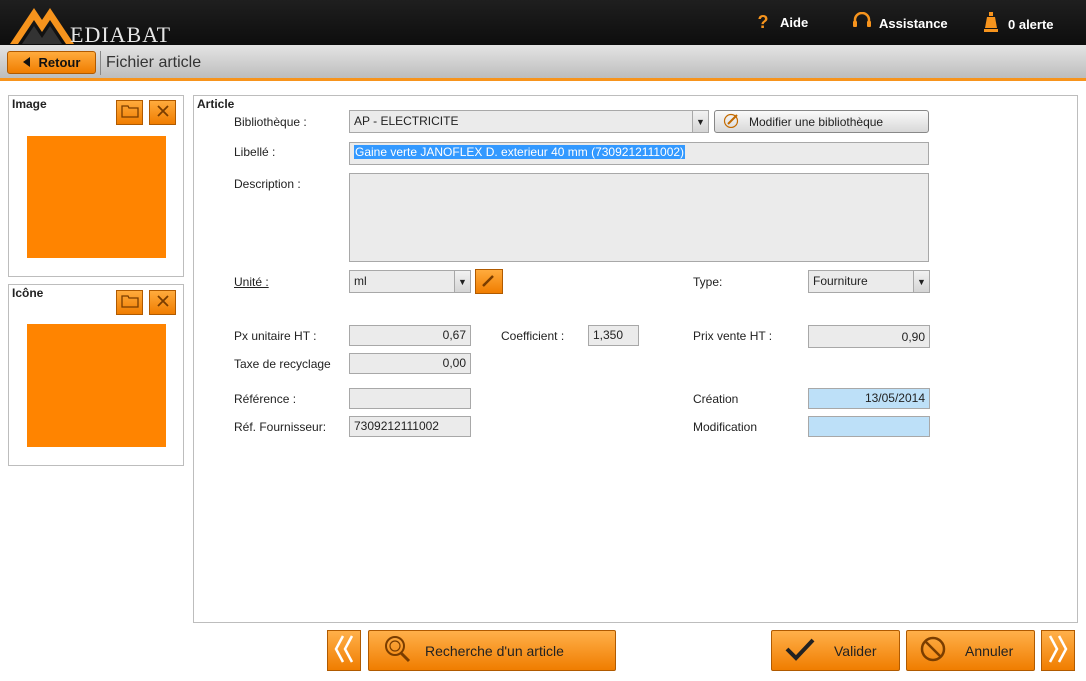  I want to click on type-label: Type:, so click(708, 282).